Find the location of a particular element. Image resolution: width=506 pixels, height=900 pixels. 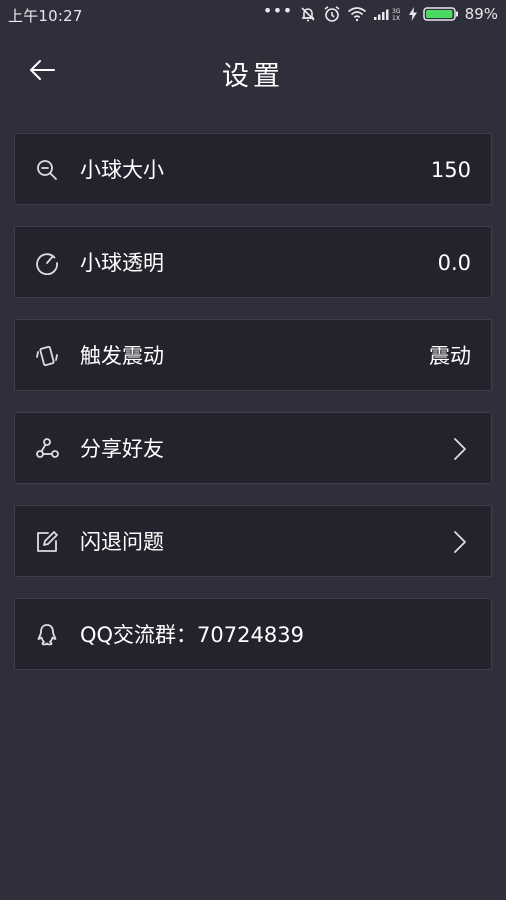

setting-label: QQ交流群：70724839 is located at coordinates (192, 635).